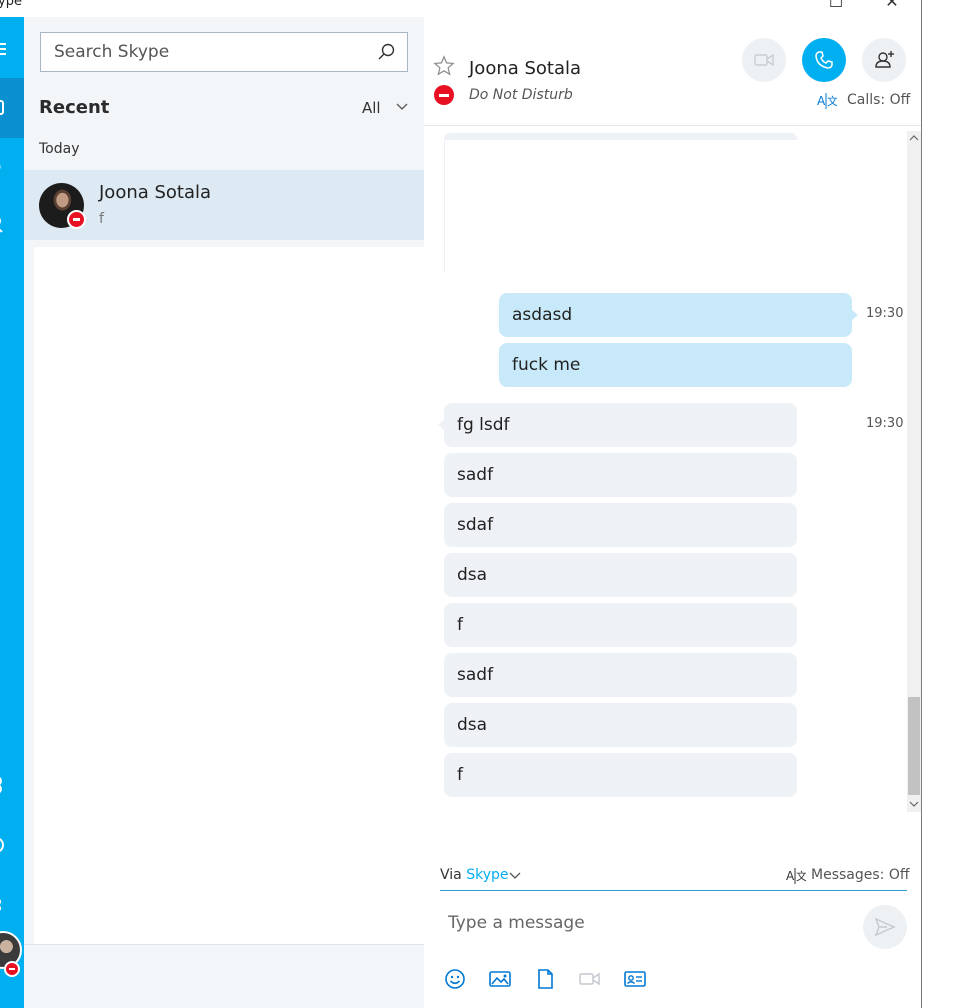  What do you see at coordinates (6, 905) in the screenshot?
I see `notifications-icon` at bounding box center [6, 905].